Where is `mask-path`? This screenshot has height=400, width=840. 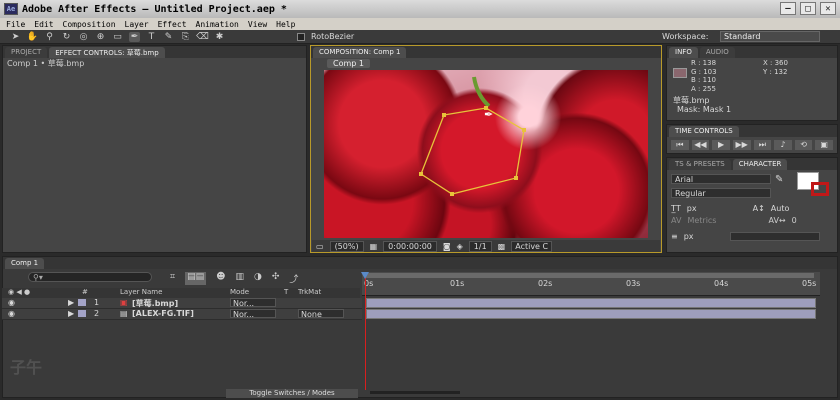 mask-path is located at coordinates (472, 151).